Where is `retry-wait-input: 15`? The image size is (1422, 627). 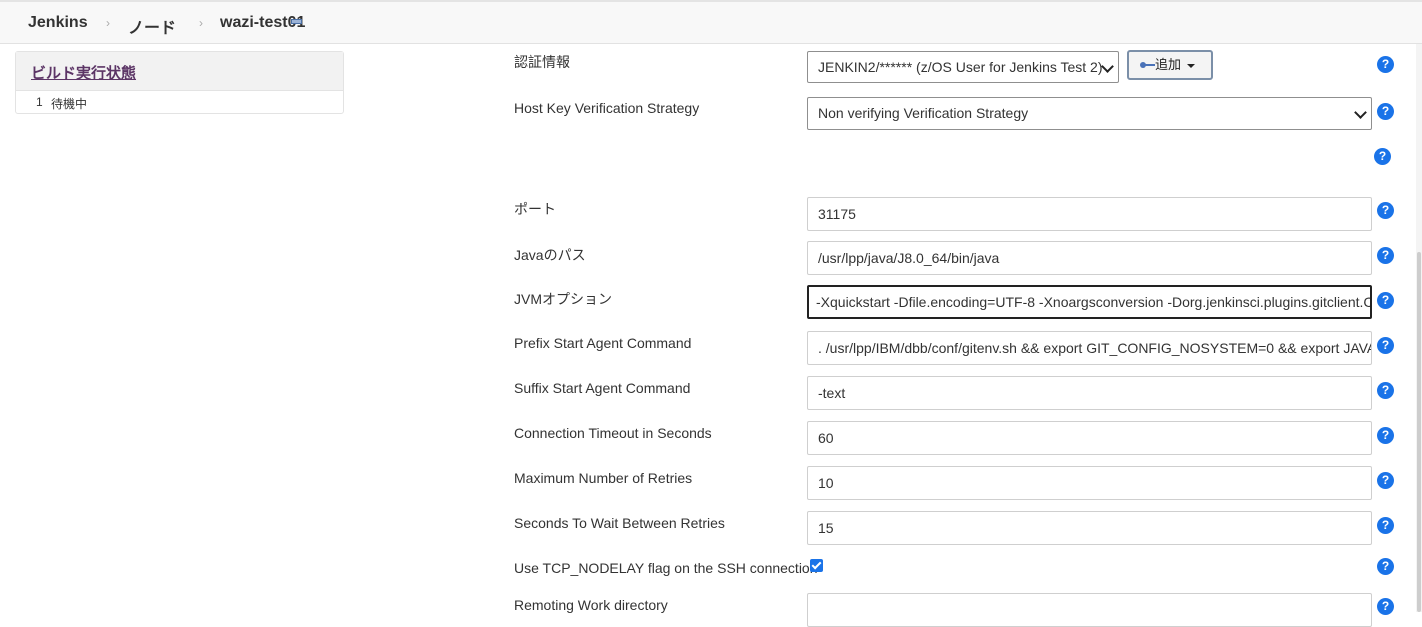 retry-wait-input: 15 is located at coordinates (1089, 528).